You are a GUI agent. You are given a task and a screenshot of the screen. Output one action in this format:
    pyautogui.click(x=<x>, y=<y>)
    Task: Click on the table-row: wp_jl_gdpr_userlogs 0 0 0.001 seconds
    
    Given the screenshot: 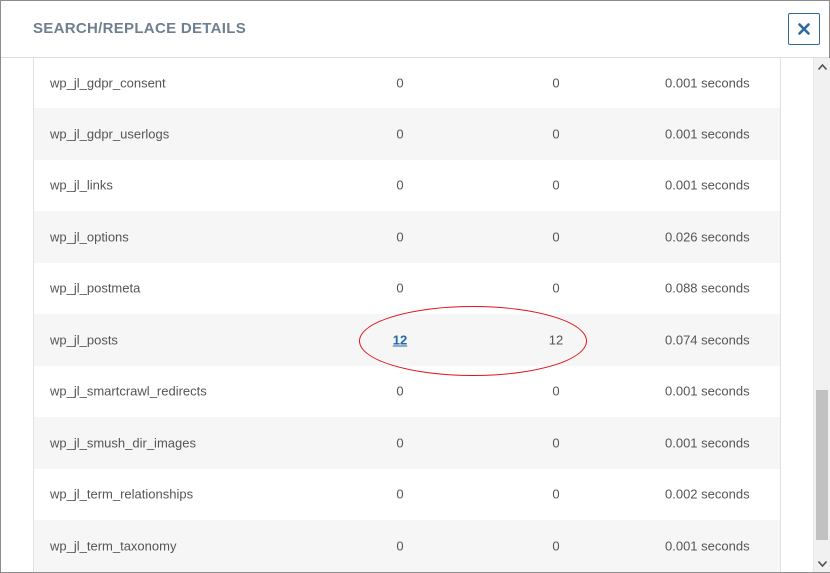 What is the action you would take?
    pyautogui.click(x=407, y=134)
    